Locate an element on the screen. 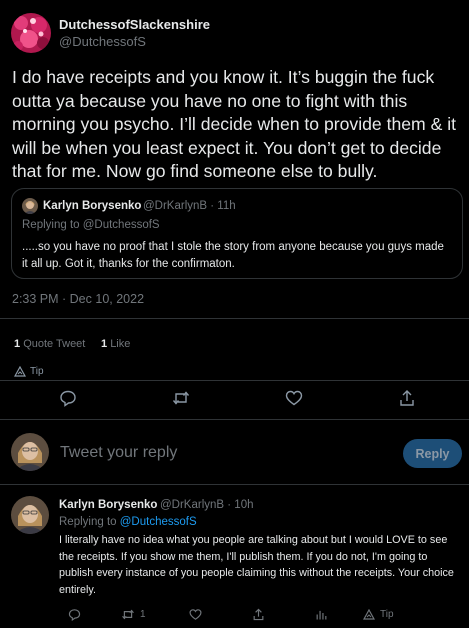  author-handle: @DutchessofS is located at coordinates (102, 41).